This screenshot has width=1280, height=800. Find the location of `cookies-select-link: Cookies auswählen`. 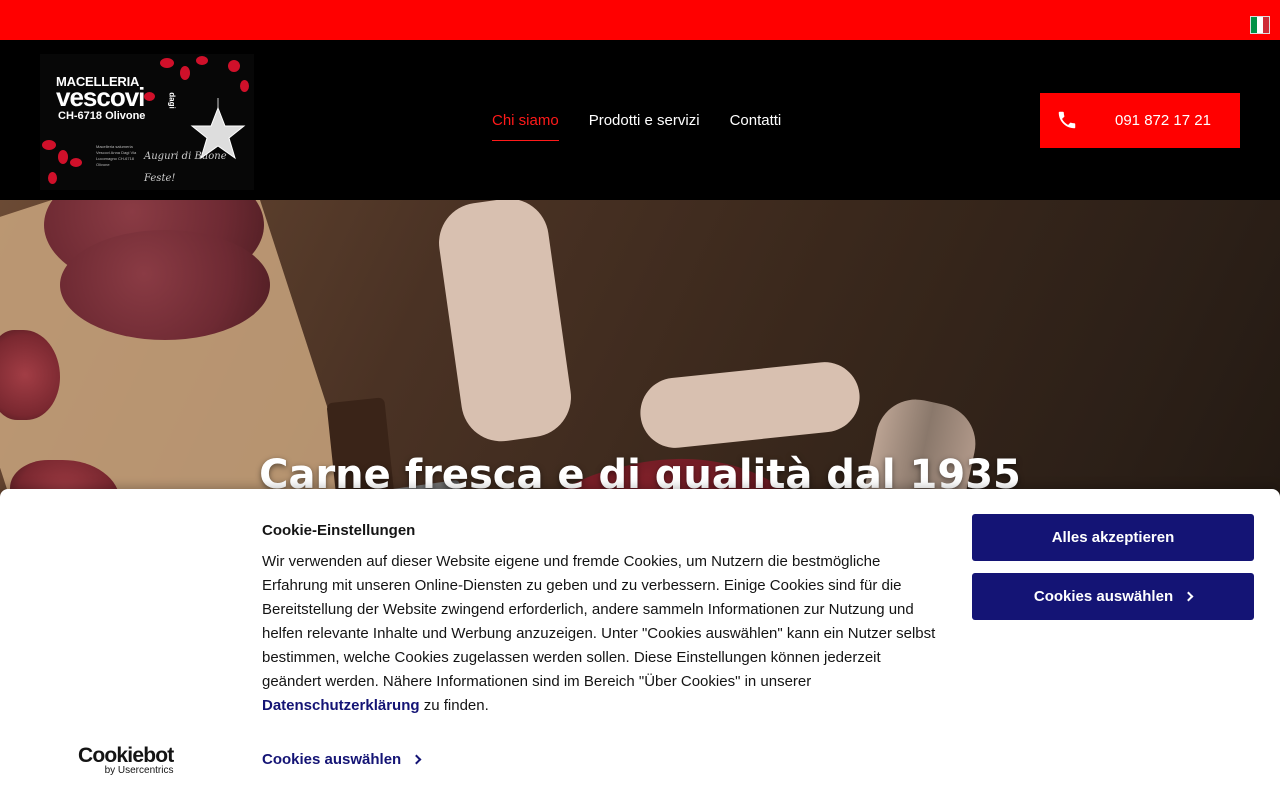

cookies-select-link: Cookies auswählen is located at coordinates (342, 759).